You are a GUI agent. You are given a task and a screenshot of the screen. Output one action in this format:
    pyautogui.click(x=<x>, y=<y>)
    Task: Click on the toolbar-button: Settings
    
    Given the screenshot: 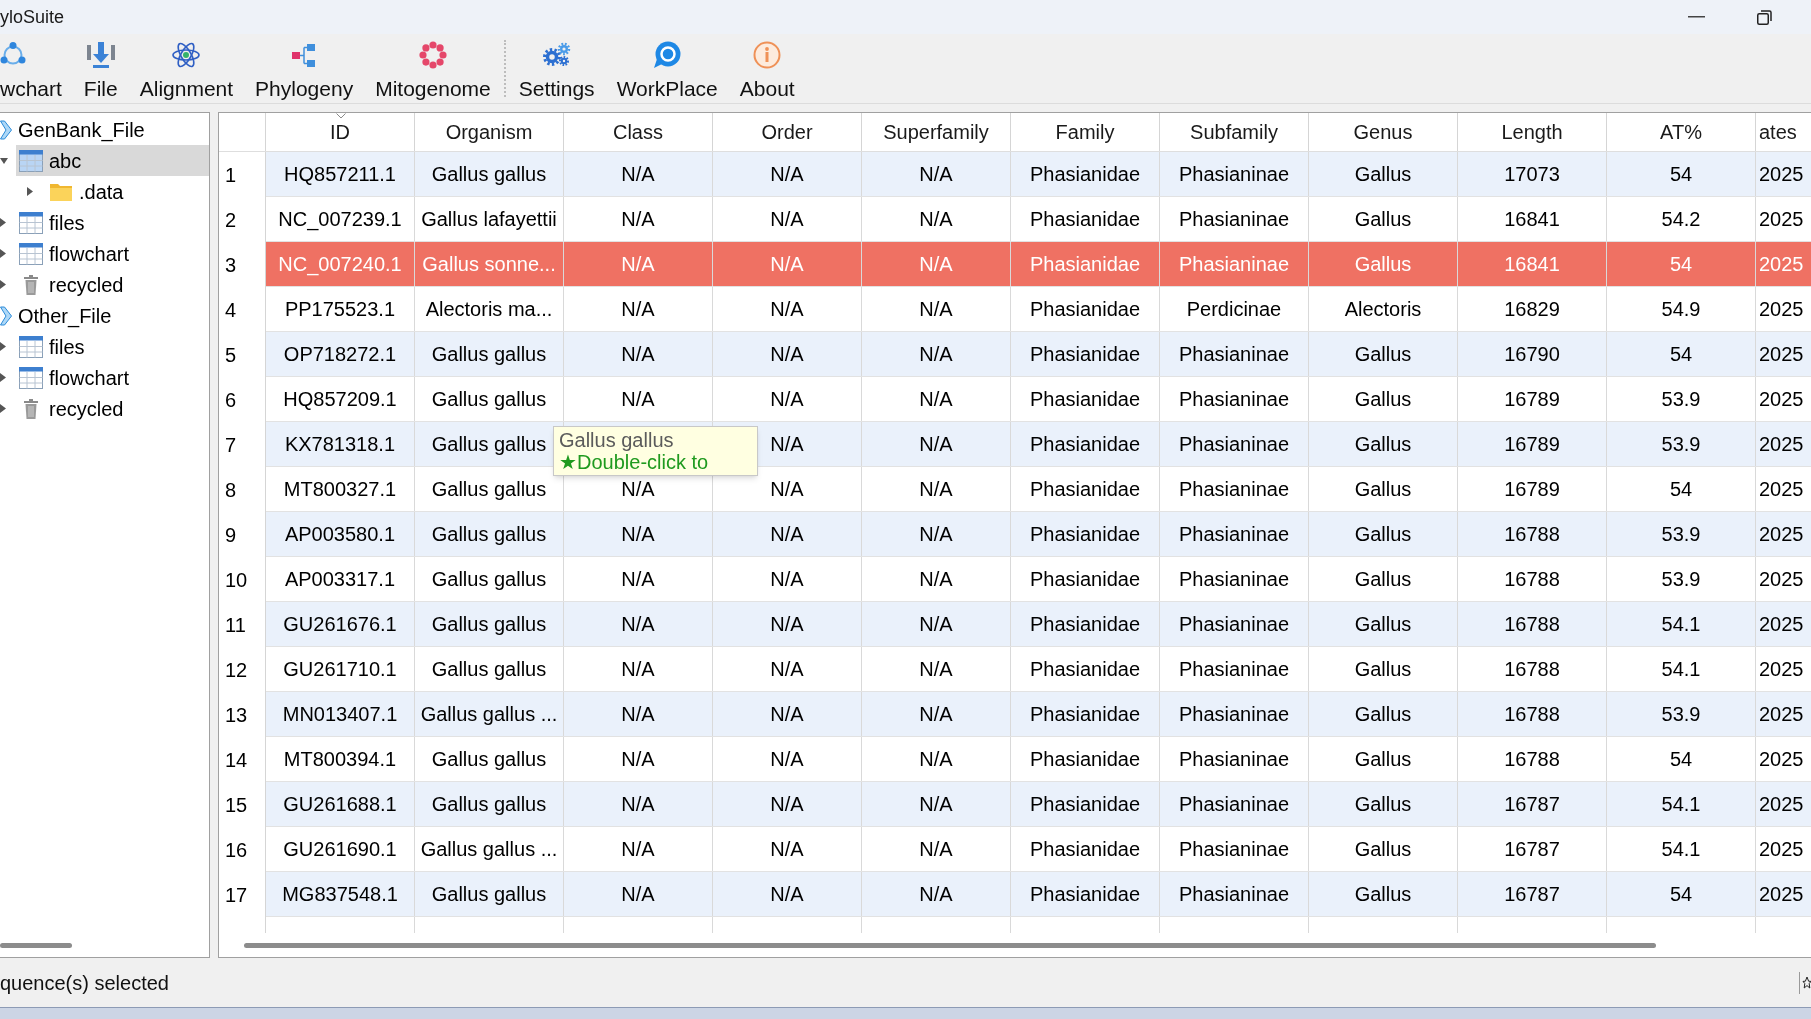 What is the action you would take?
    pyautogui.click(x=556, y=68)
    